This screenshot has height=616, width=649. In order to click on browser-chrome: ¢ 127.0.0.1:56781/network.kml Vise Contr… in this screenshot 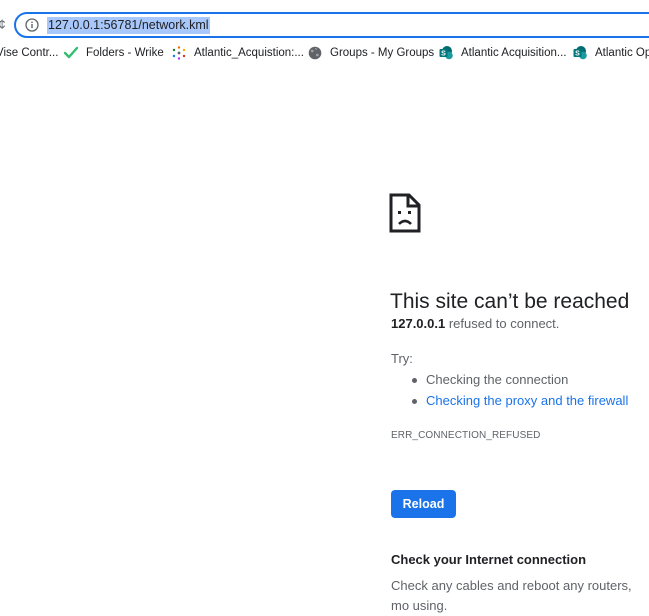, I will do `click(324, 34)`.